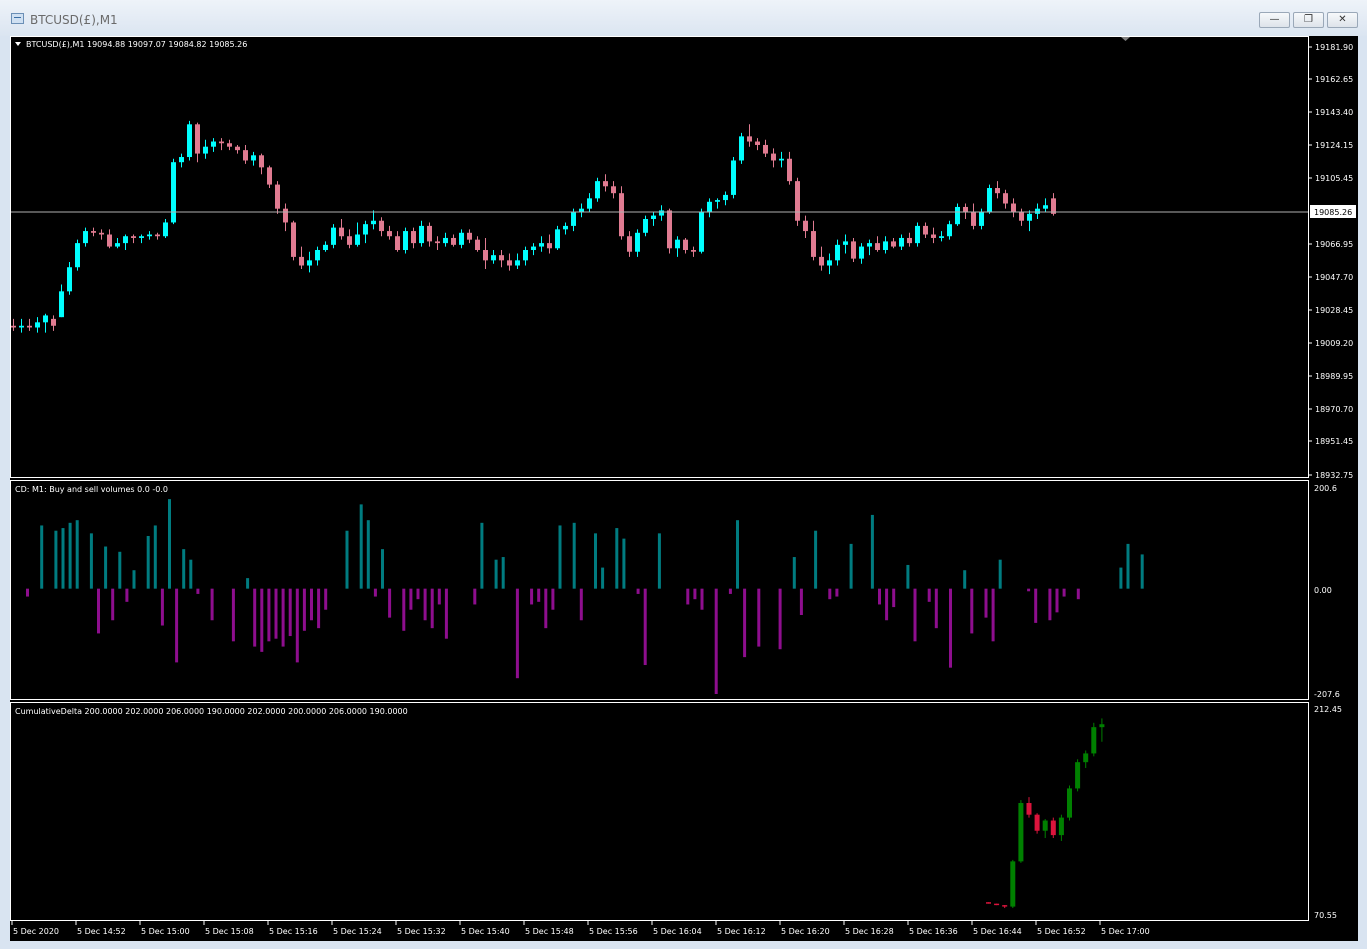 The image size is (1367, 949). Describe the element at coordinates (741, 931) in the screenshot. I see `time-tick-label: 5 Dec 16:12` at that location.